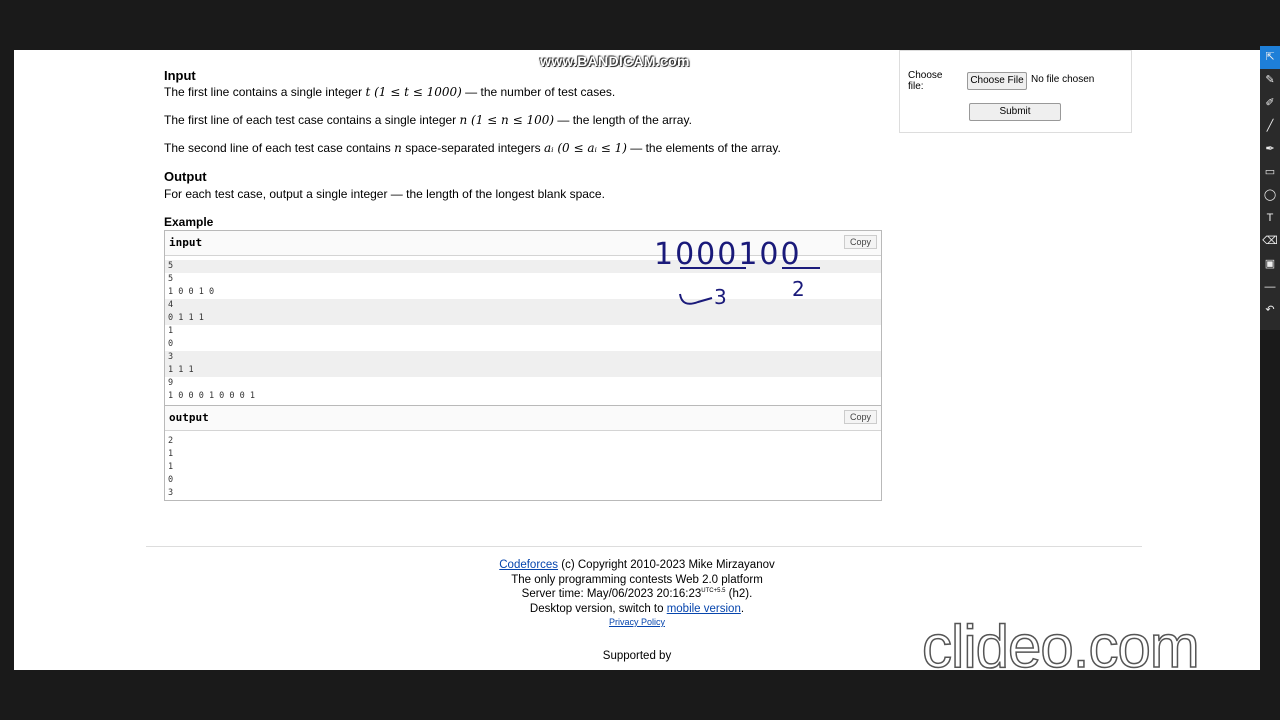  Describe the element at coordinates (171, 383) in the screenshot. I see `example-line: 9` at that location.